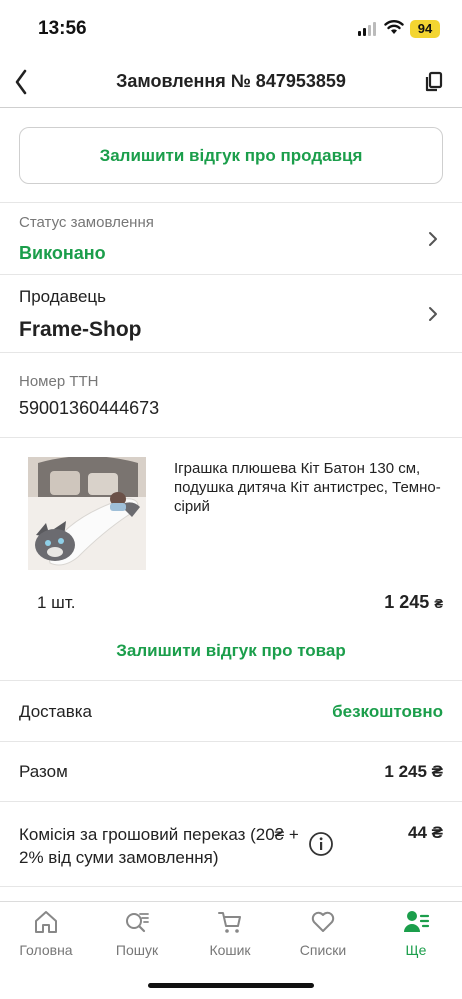 The width and height of the screenshot is (462, 999). I want to click on copy-button, so click(434, 82).